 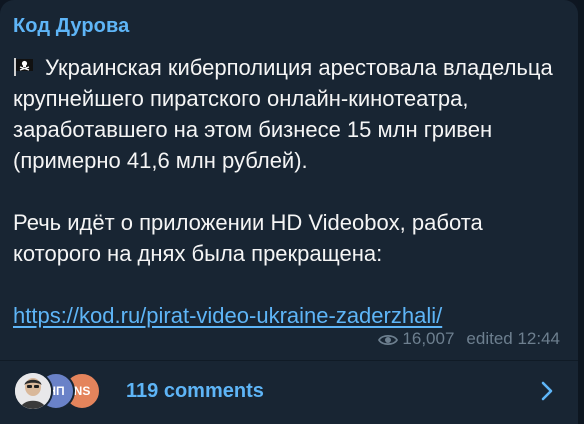 What do you see at coordinates (513, 338) in the screenshot?
I see `edited-time: edited 12:44` at bounding box center [513, 338].